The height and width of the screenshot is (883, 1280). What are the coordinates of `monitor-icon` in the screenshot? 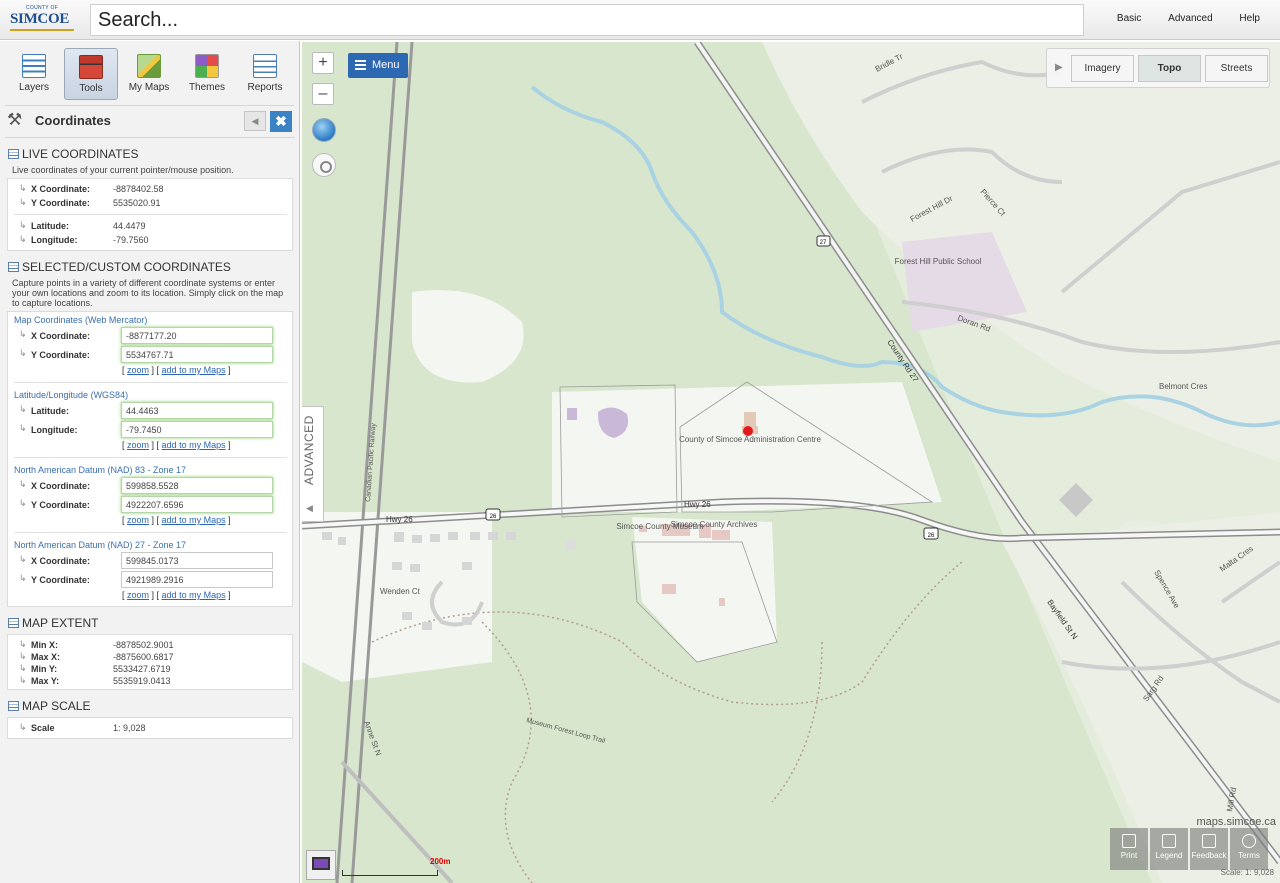 It's located at (321, 863).